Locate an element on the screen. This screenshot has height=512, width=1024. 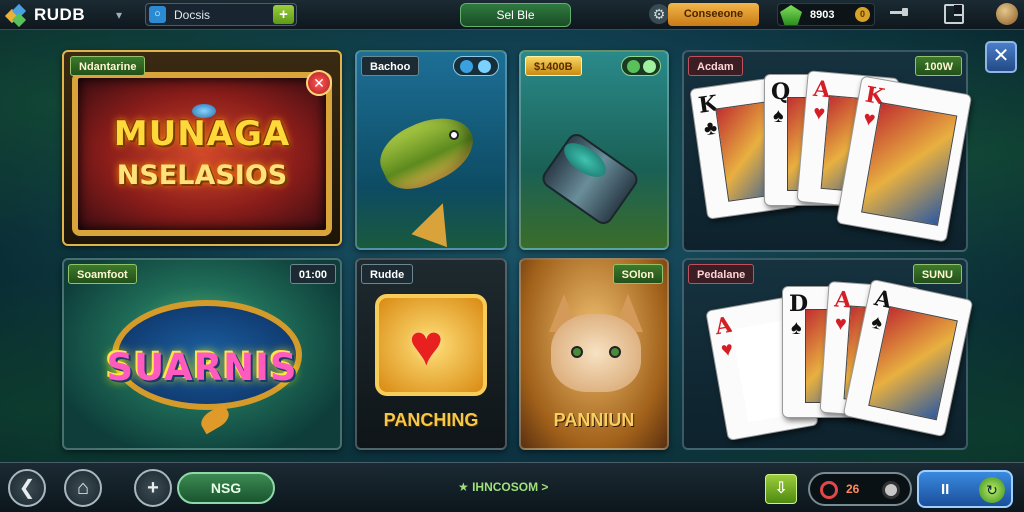
game-tile-7: SOlon PANNIUN is located at coordinates (594, 354).